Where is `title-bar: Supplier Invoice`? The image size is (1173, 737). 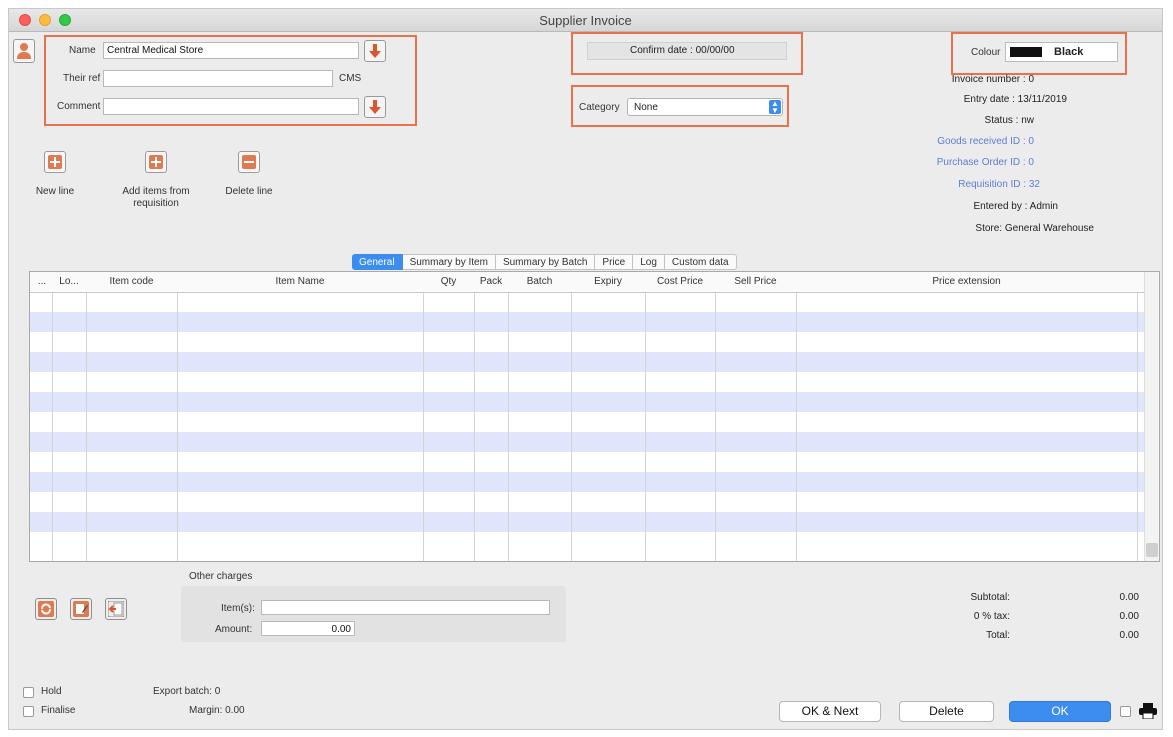 title-bar: Supplier Invoice is located at coordinates (585, 20).